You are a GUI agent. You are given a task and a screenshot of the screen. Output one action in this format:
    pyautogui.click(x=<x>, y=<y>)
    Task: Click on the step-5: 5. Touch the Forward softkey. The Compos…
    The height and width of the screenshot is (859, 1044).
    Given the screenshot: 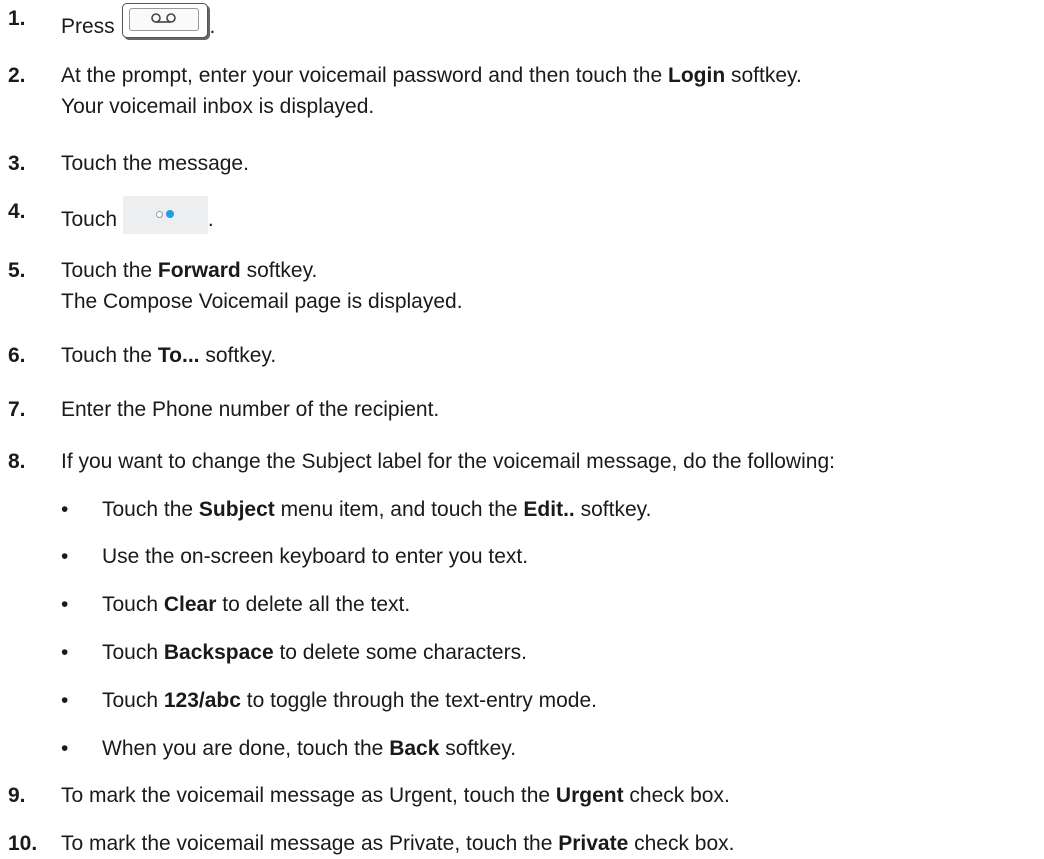 What is the action you would take?
    pyautogui.click(x=521, y=286)
    